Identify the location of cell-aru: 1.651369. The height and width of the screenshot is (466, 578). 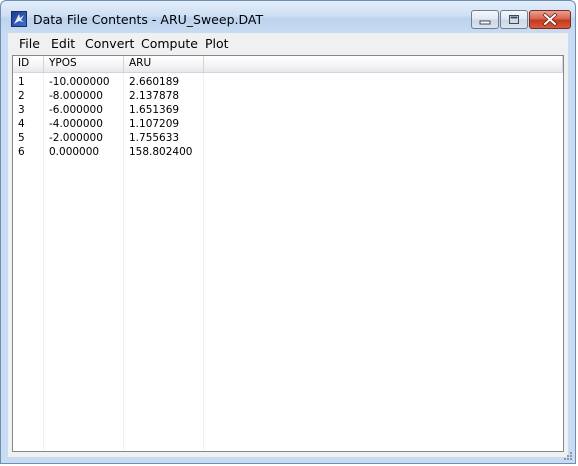
(154, 110).